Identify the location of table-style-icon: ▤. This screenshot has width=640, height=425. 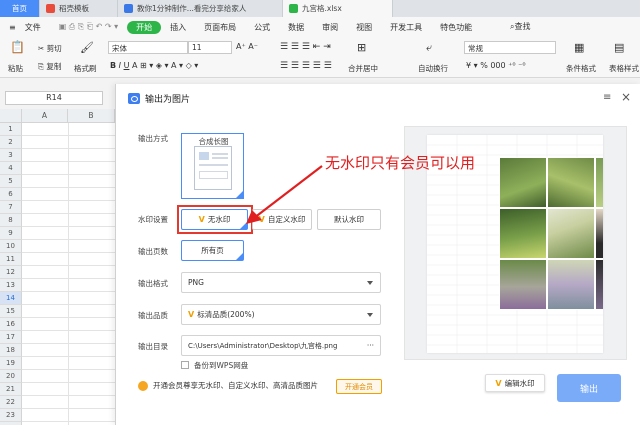
(619, 47).